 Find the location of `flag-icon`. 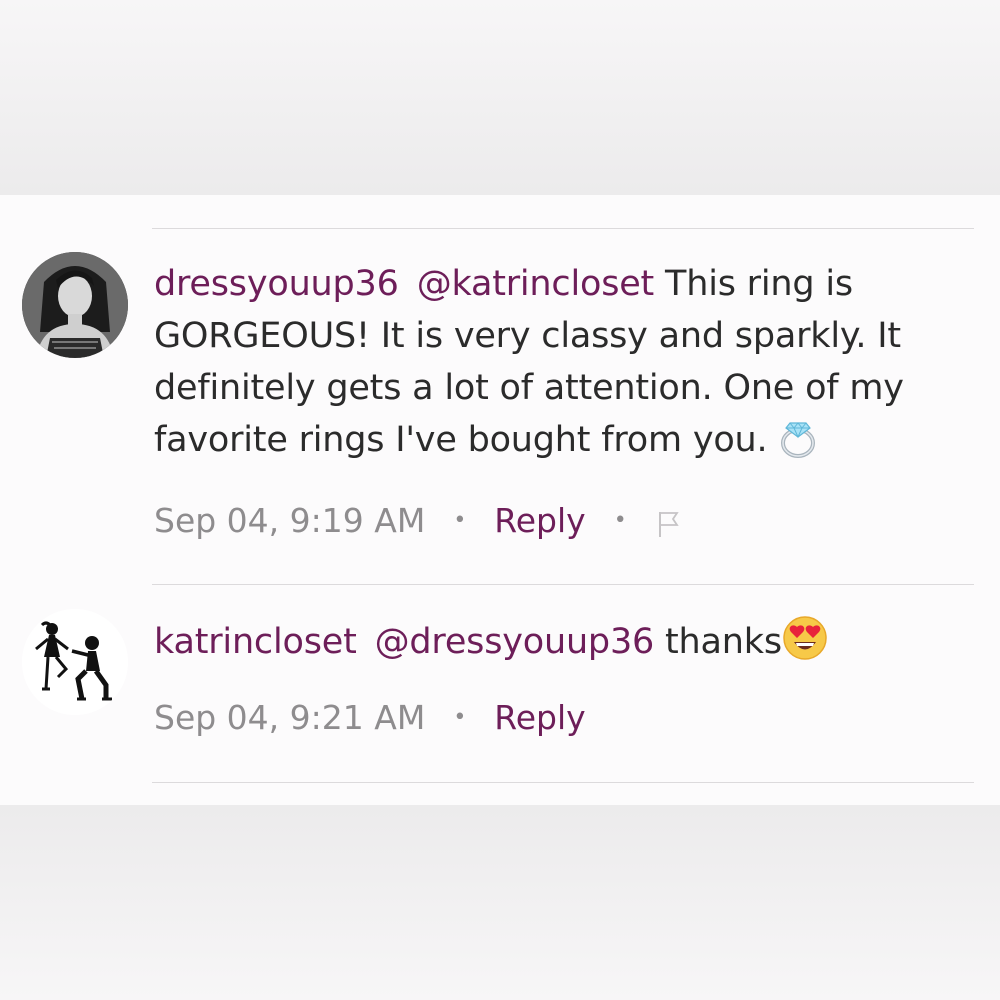

flag-icon is located at coordinates (668, 522).